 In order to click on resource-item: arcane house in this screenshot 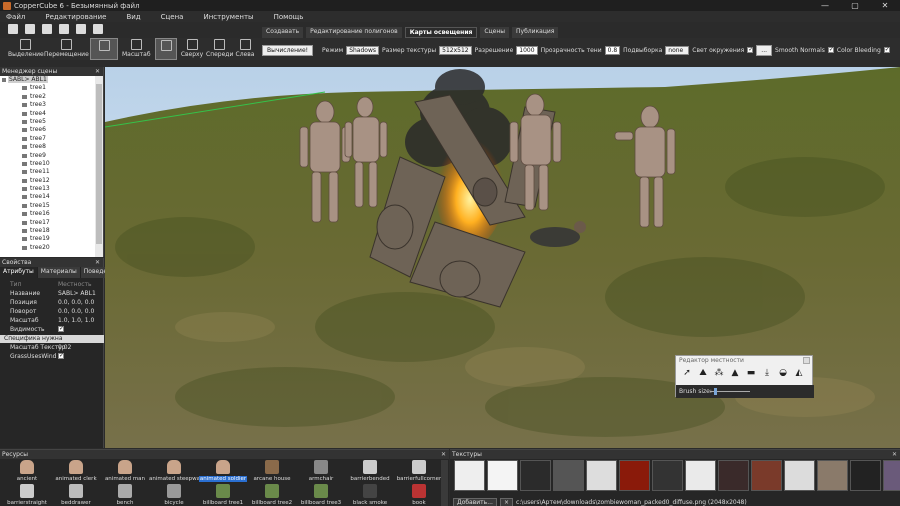, I will do `click(272, 471)`.